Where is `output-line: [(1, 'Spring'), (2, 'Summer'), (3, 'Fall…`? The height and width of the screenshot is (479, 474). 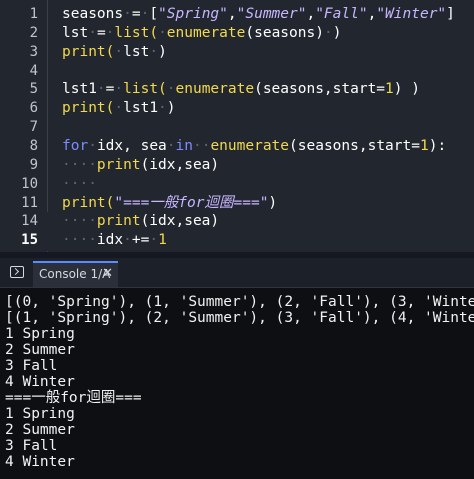 output-line: [(1, 'Spring'), (2, 'Summer'), (3, 'Fall… is located at coordinates (239, 318).